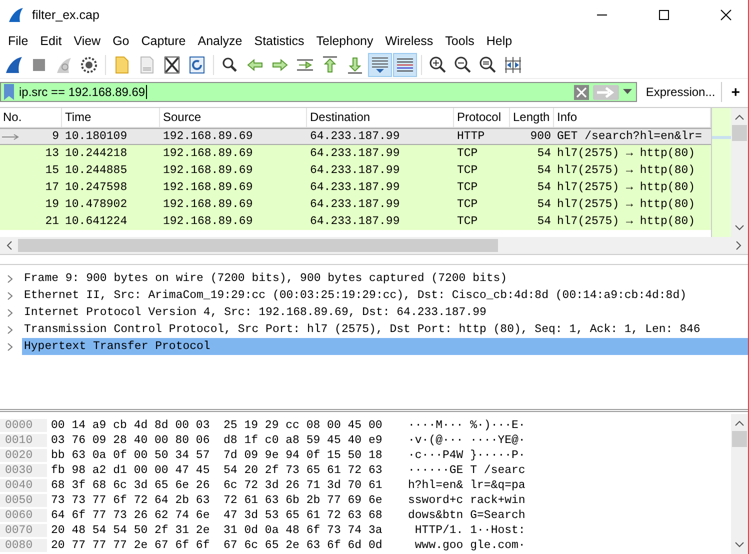 The height and width of the screenshot is (554, 749). I want to click on scroll-right-icon, so click(739, 245).